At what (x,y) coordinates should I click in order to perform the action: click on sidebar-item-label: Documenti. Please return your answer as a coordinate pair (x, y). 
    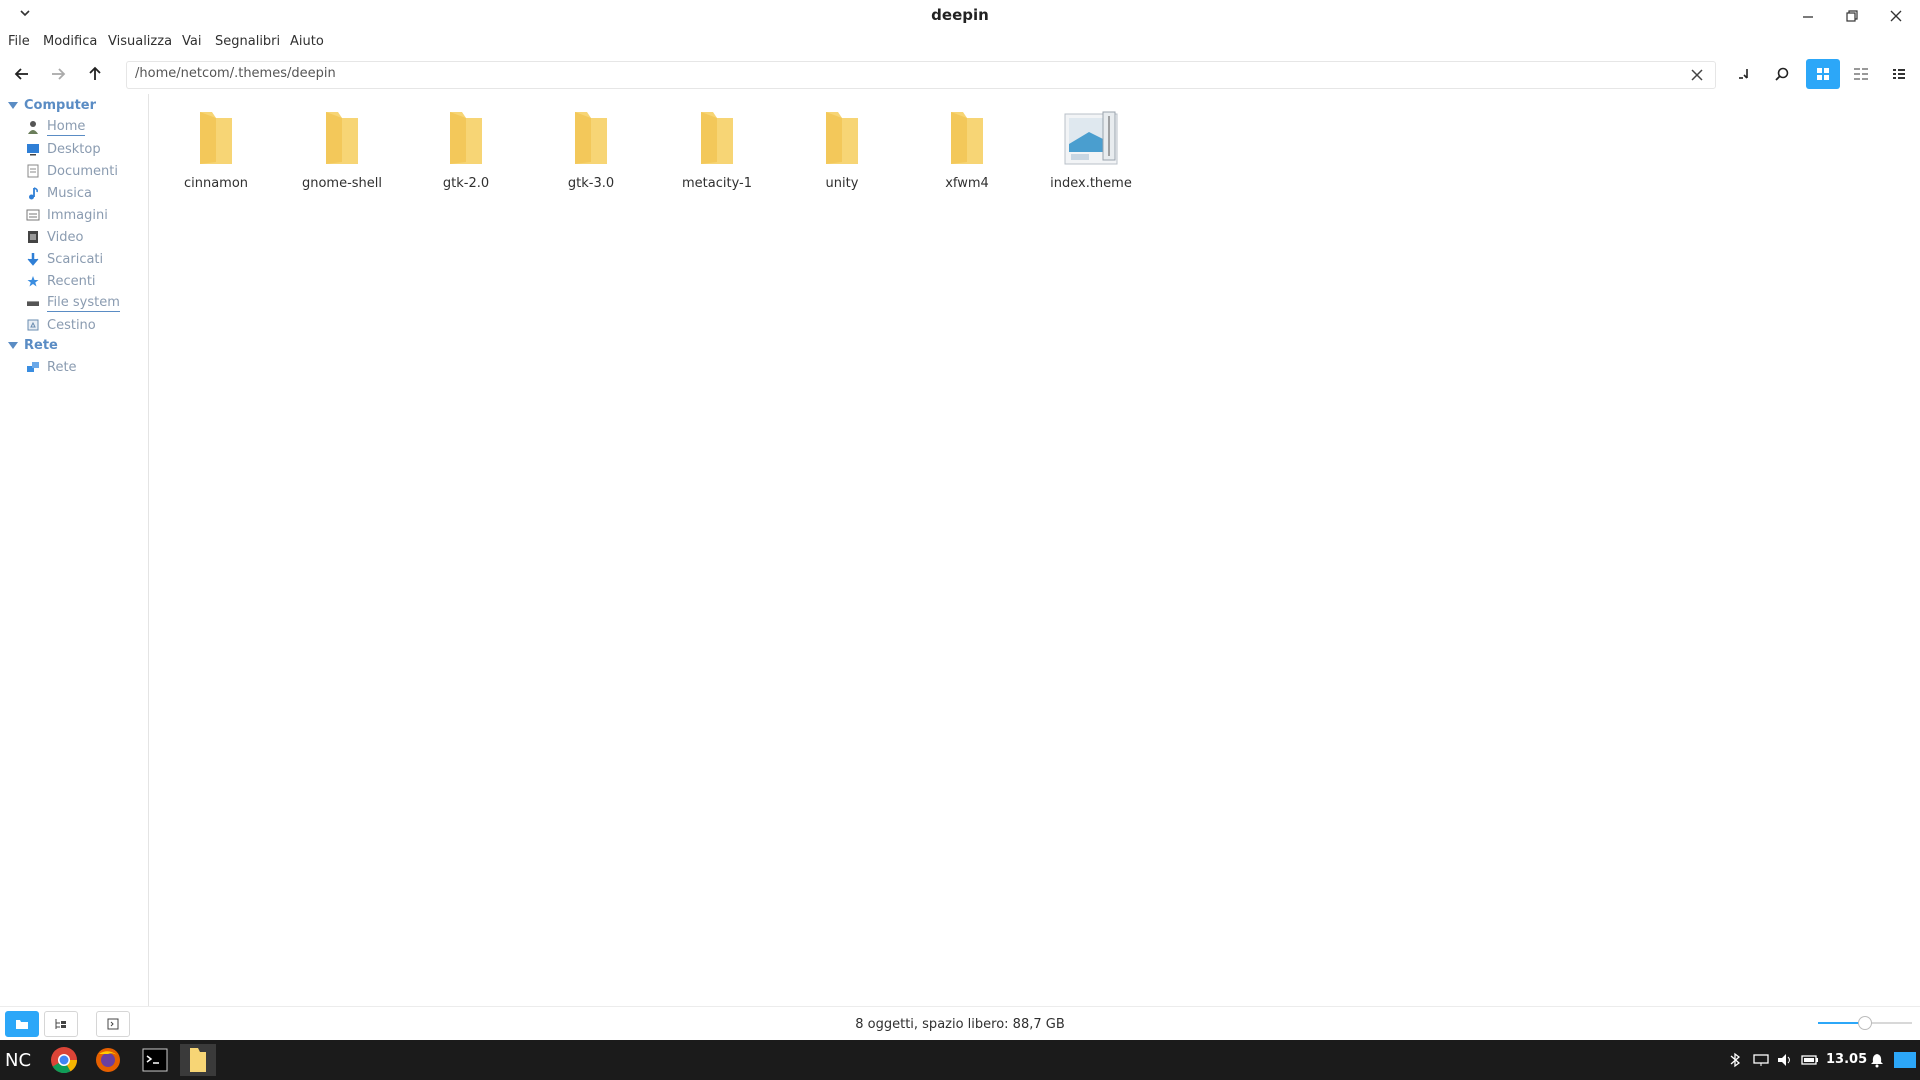
    Looking at the image, I should click on (82, 171).